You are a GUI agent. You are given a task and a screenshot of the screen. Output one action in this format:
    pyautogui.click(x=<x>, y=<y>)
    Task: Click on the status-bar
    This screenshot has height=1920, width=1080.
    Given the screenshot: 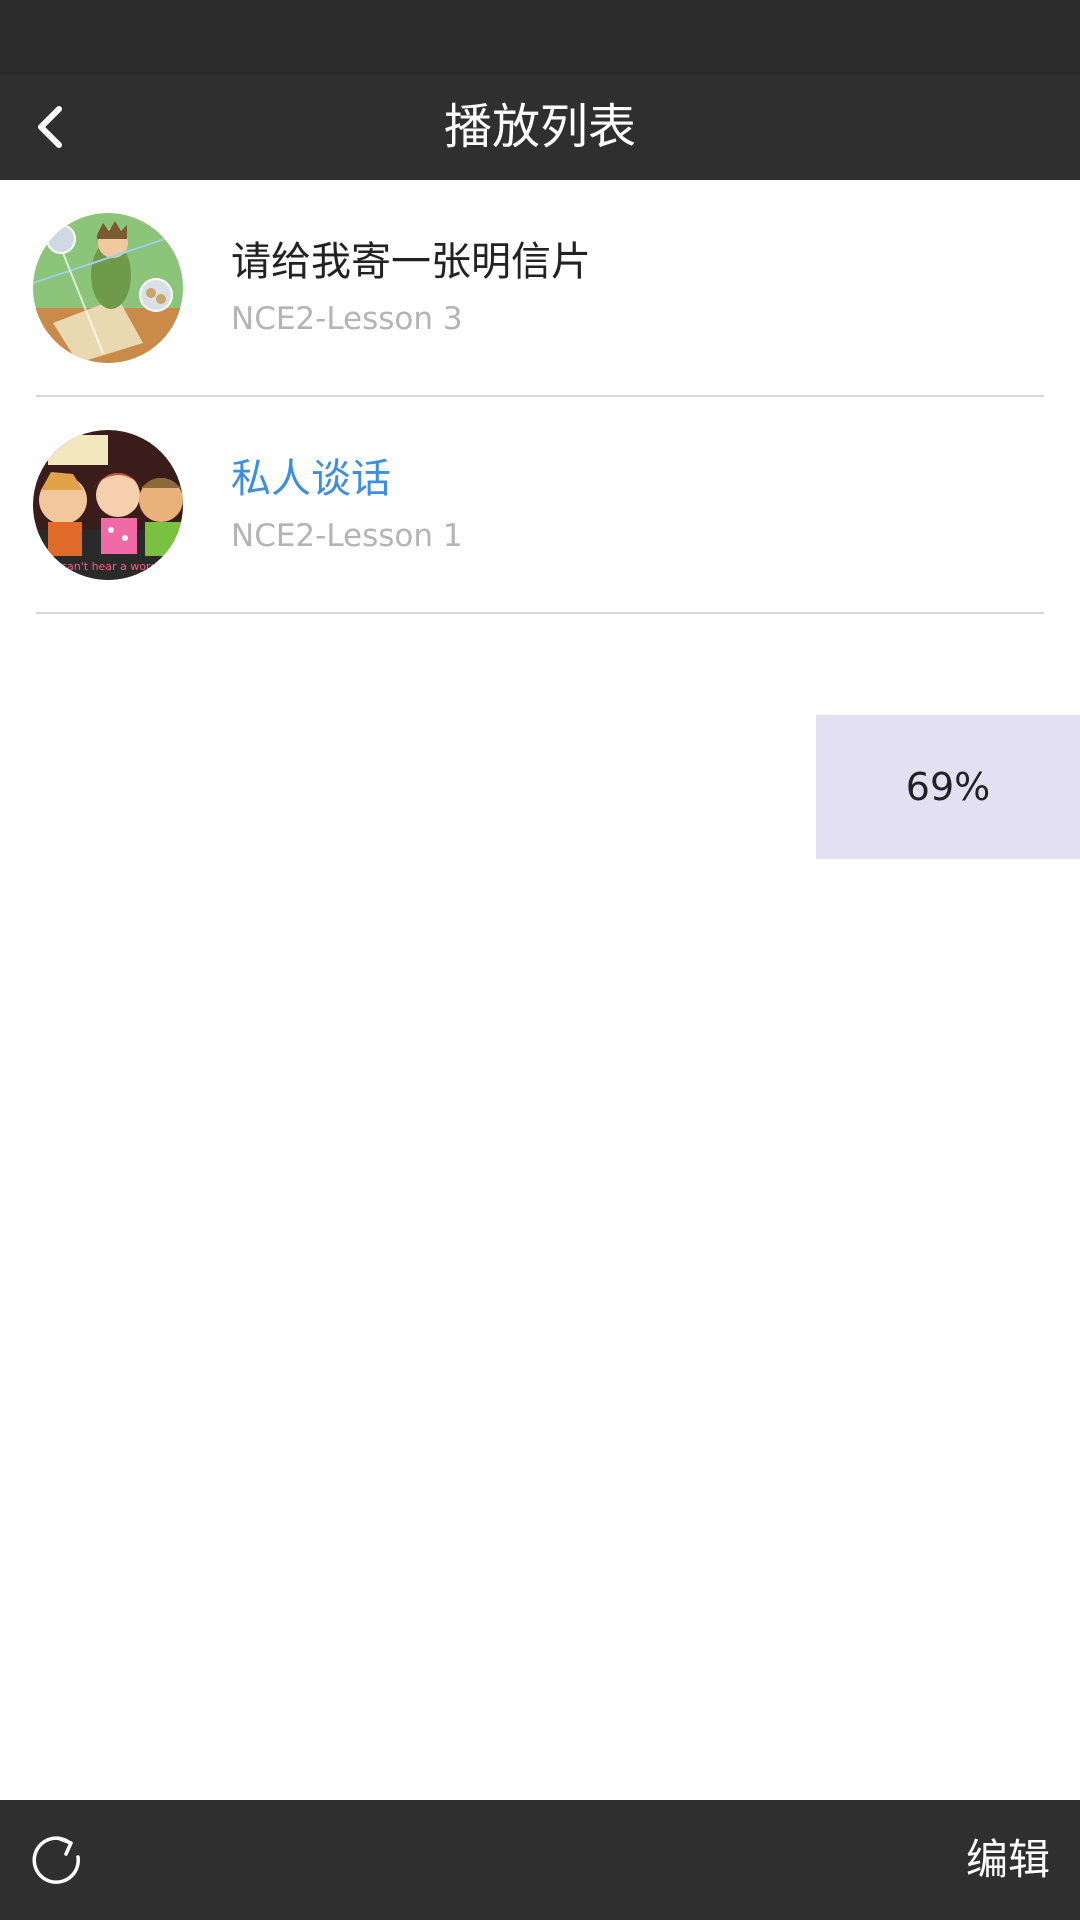 What is the action you would take?
    pyautogui.click(x=540, y=37)
    